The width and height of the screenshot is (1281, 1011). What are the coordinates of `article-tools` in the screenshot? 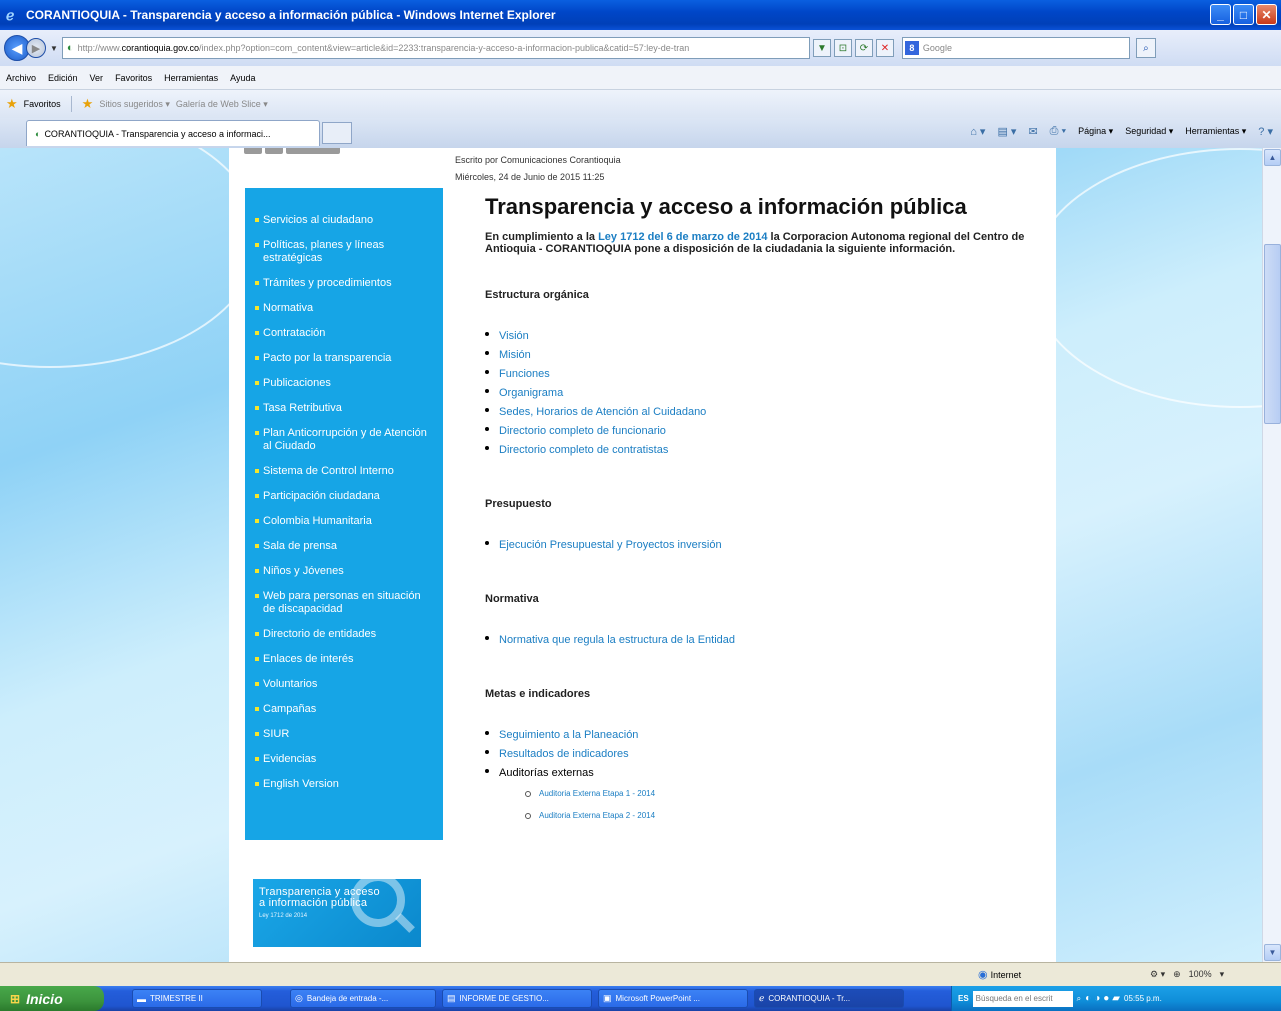 It's located at (292, 151).